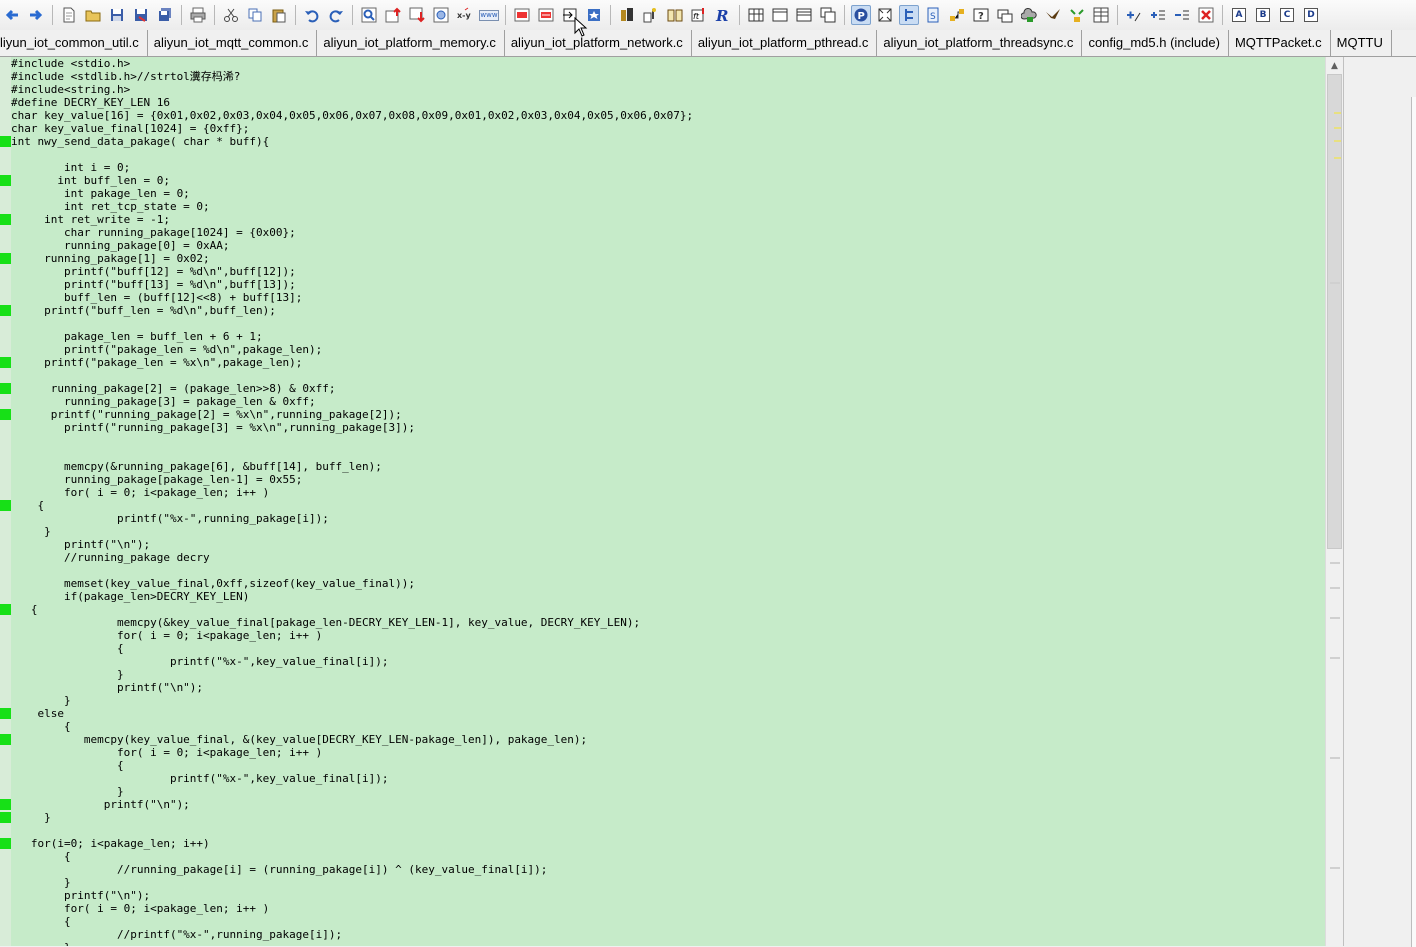 The height and width of the screenshot is (947, 1416). What do you see at coordinates (441, 15) in the screenshot?
I see `find-in-files-icon` at bounding box center [441, 15].